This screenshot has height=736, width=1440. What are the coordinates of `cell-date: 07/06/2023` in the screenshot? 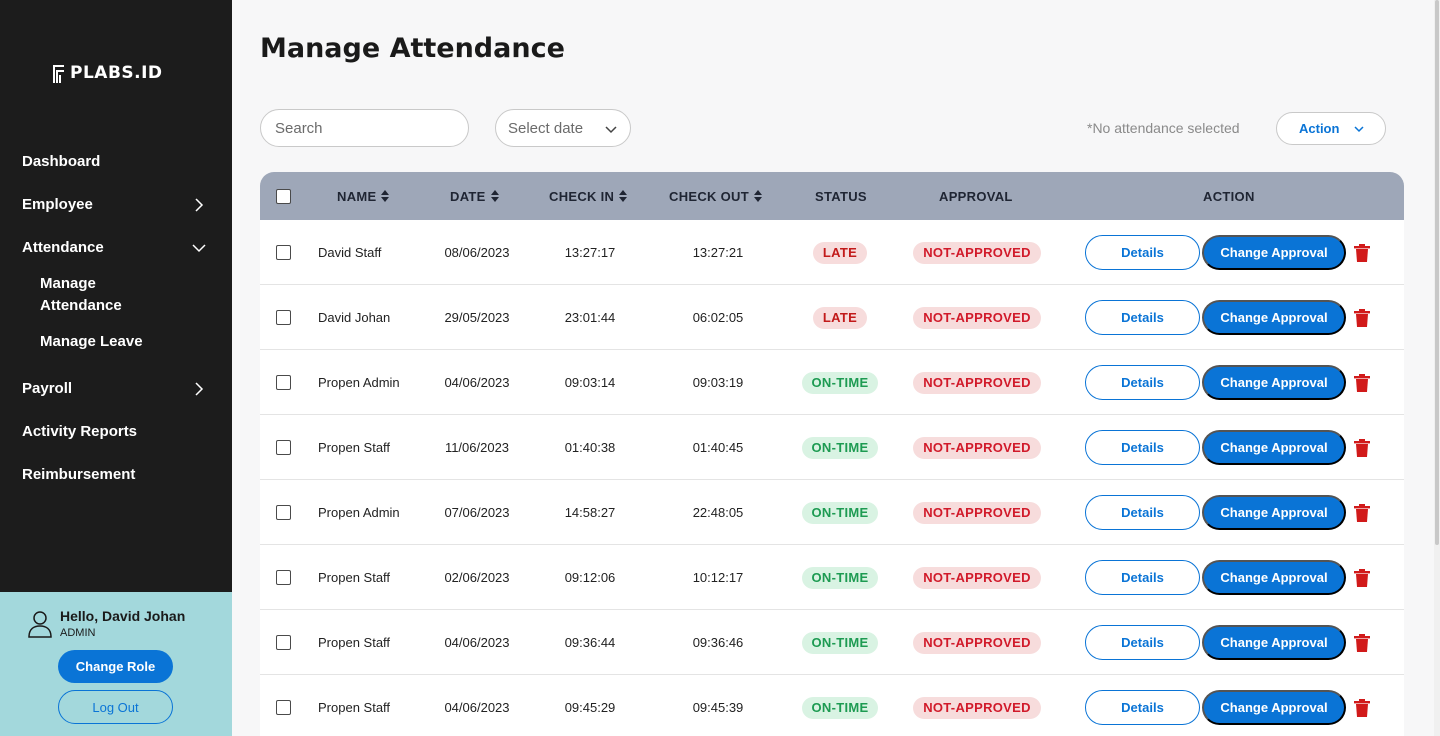 It's located at (477, 512).